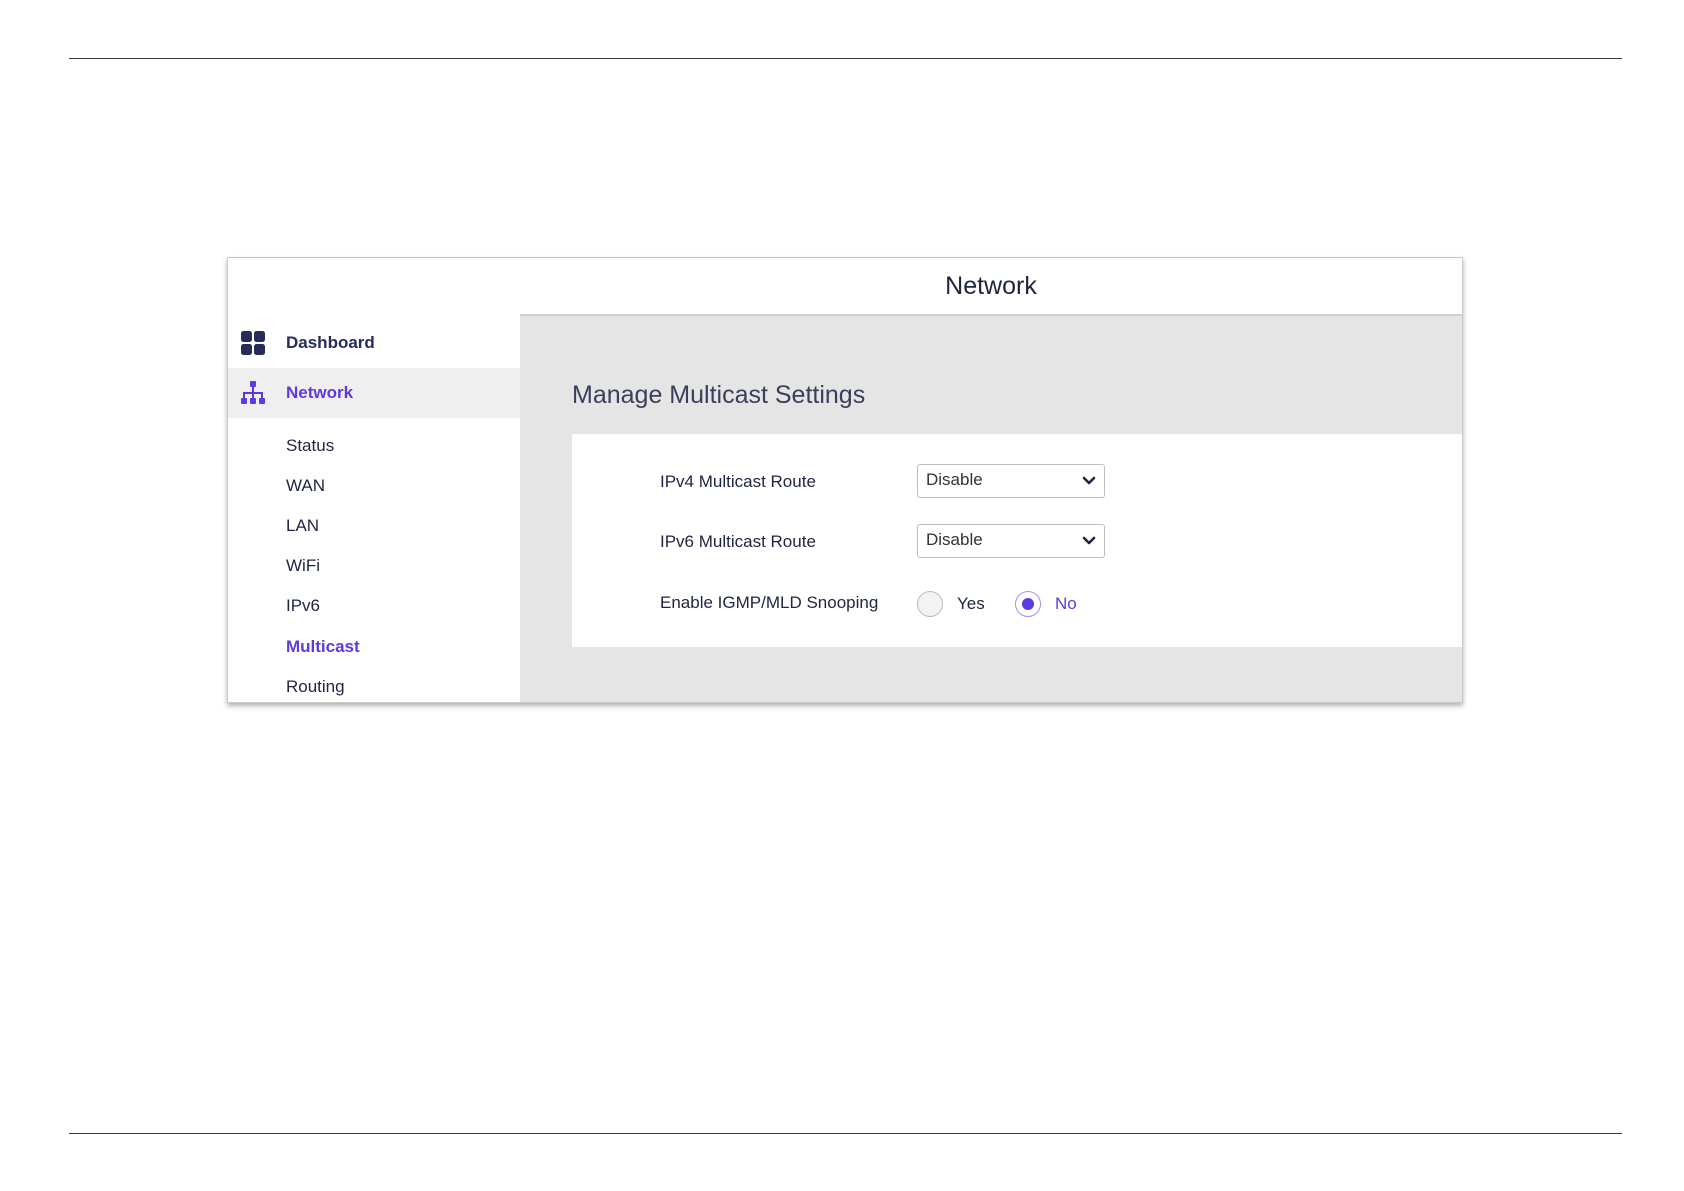 This screenshot has height=1191, width=1684. What do you see at coordinates (330, 342) in the screenshot?
I see `sidebar-item-label: Dashboard` at bounding box center [330, 342].